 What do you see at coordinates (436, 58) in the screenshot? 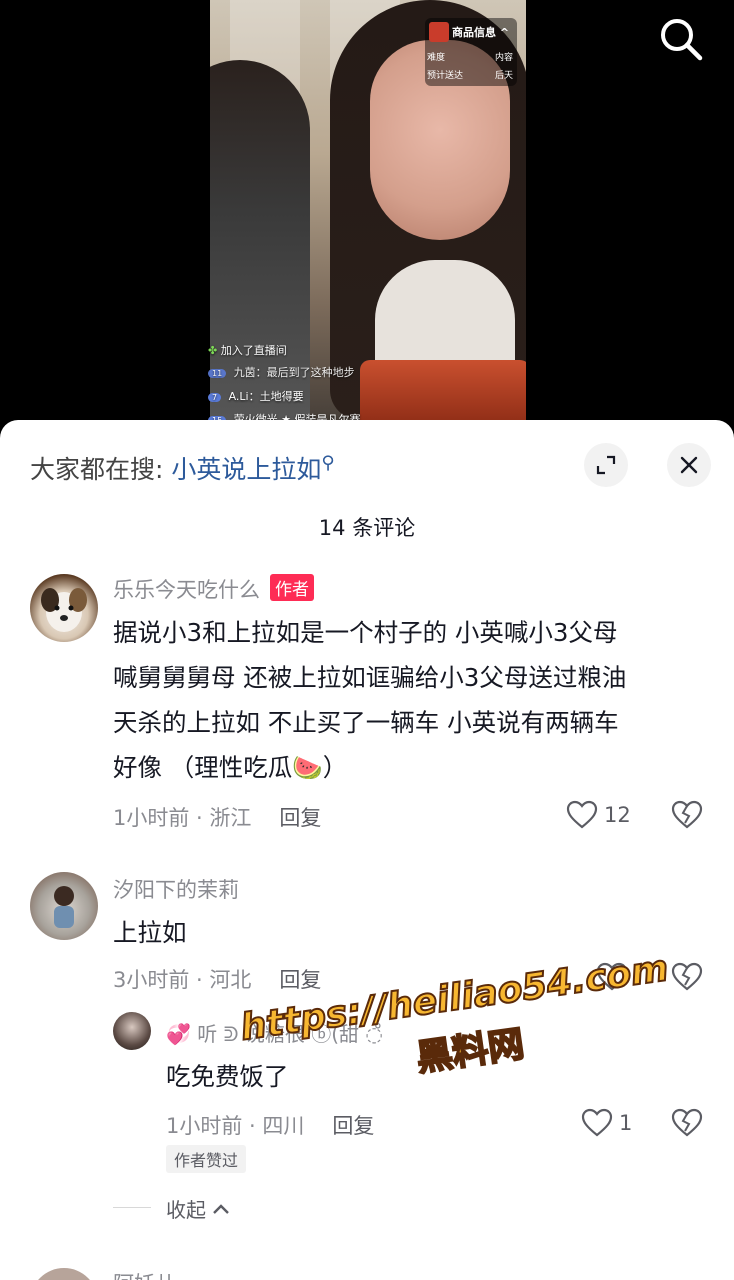
I see `product-row-1-left: 难度` at bounding box center [436, 58].